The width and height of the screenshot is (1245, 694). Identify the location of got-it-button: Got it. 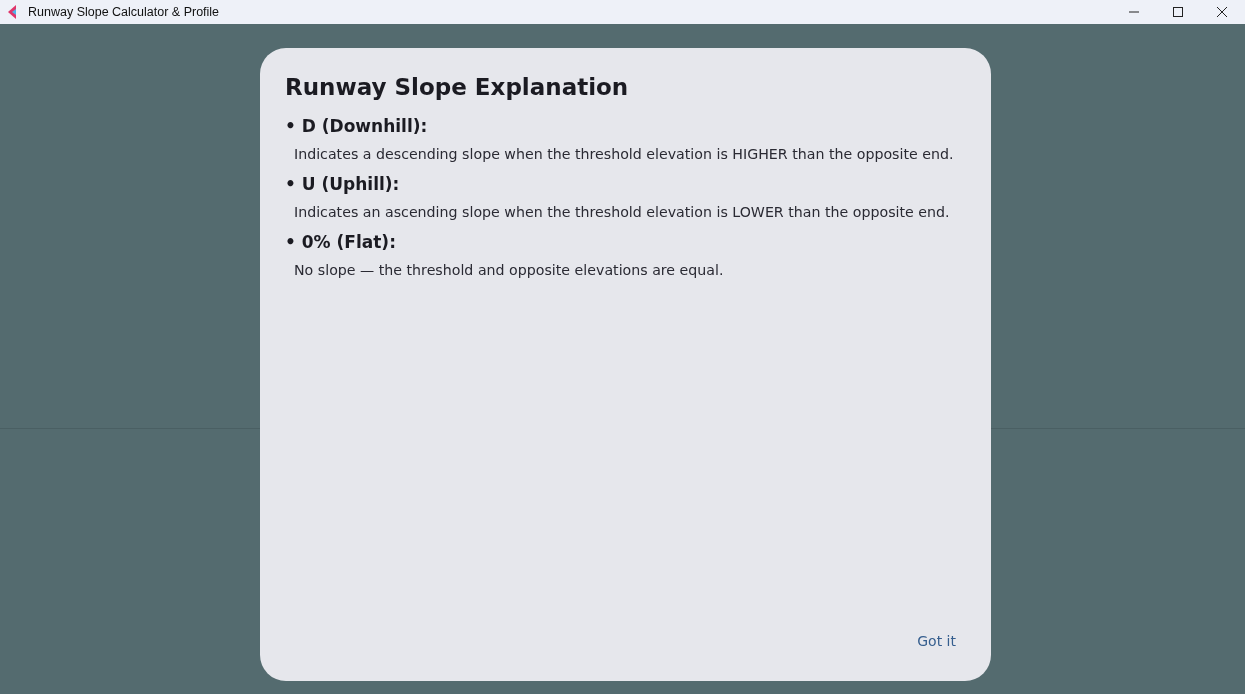
(936, 641).